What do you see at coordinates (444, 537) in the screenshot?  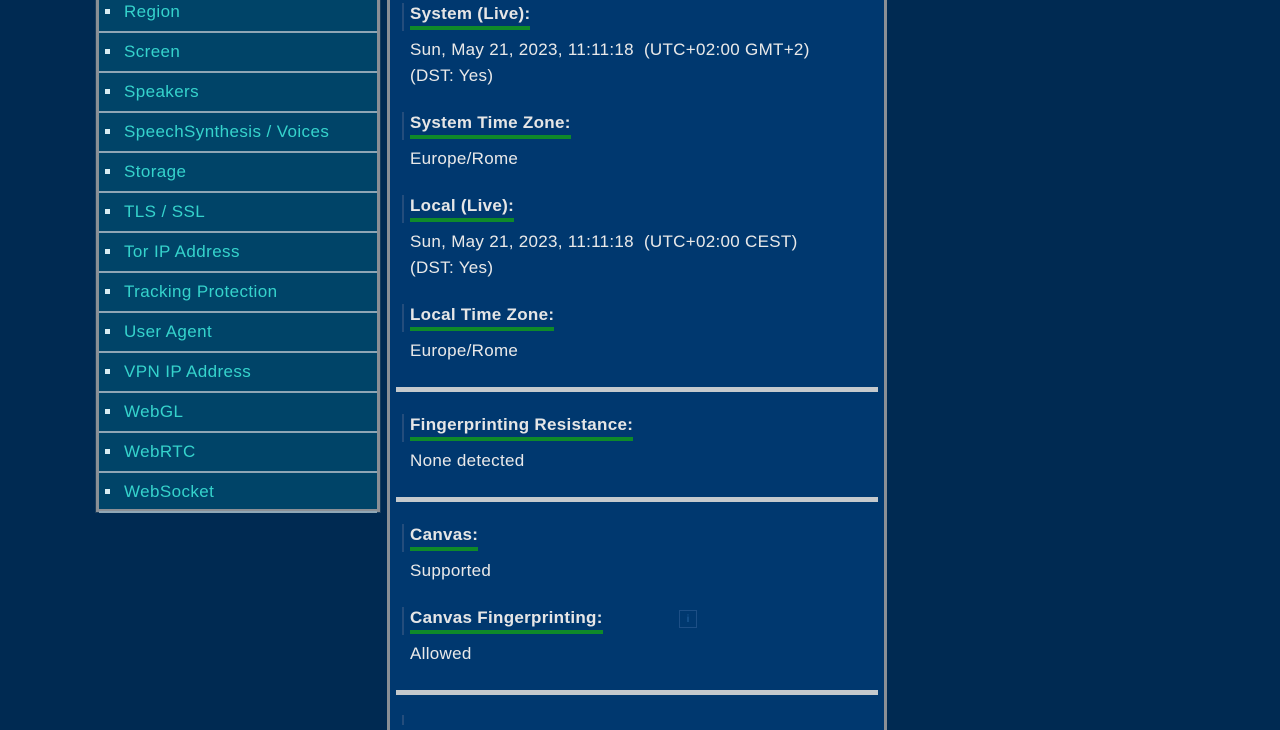 I see `canvas-label: Canvas:` at bounding box center [444, 537].